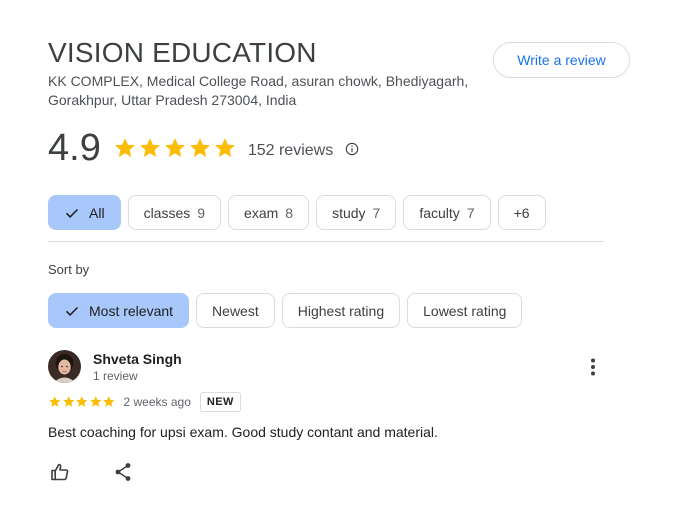 This screenshot has width=677, height=531. I want to click on sort-most-relevant: Most relevant, so click(119, 310).